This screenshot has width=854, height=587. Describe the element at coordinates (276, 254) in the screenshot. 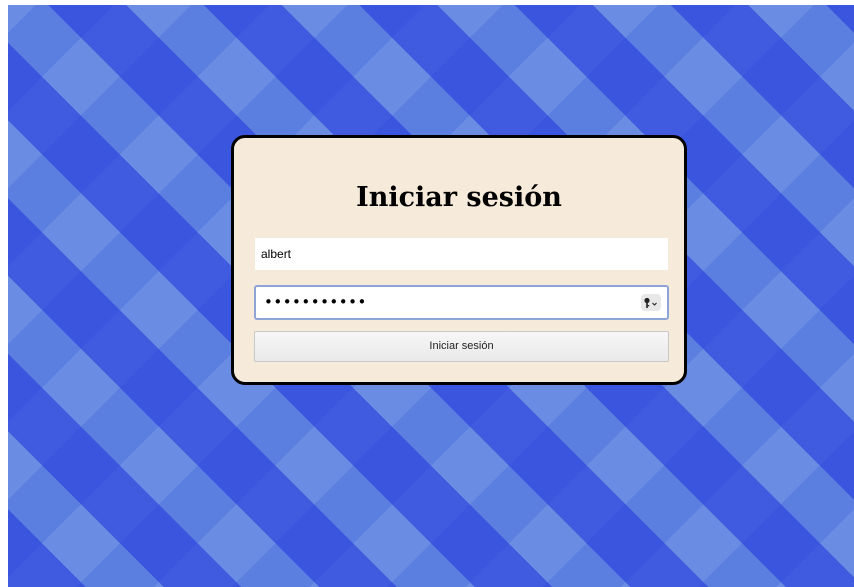

I see `username-value: albert` at that location.